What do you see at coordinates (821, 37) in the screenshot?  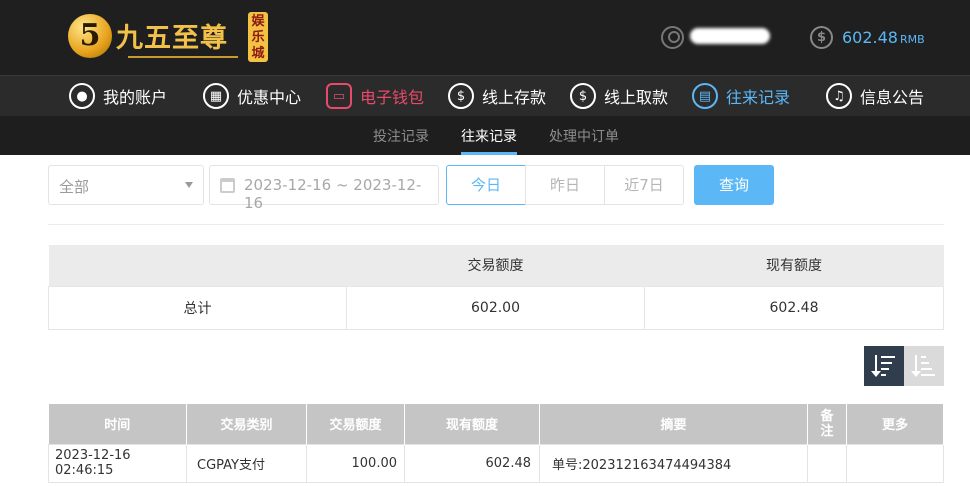 I see `coin-icon: $` at bounding box center [821, 37].